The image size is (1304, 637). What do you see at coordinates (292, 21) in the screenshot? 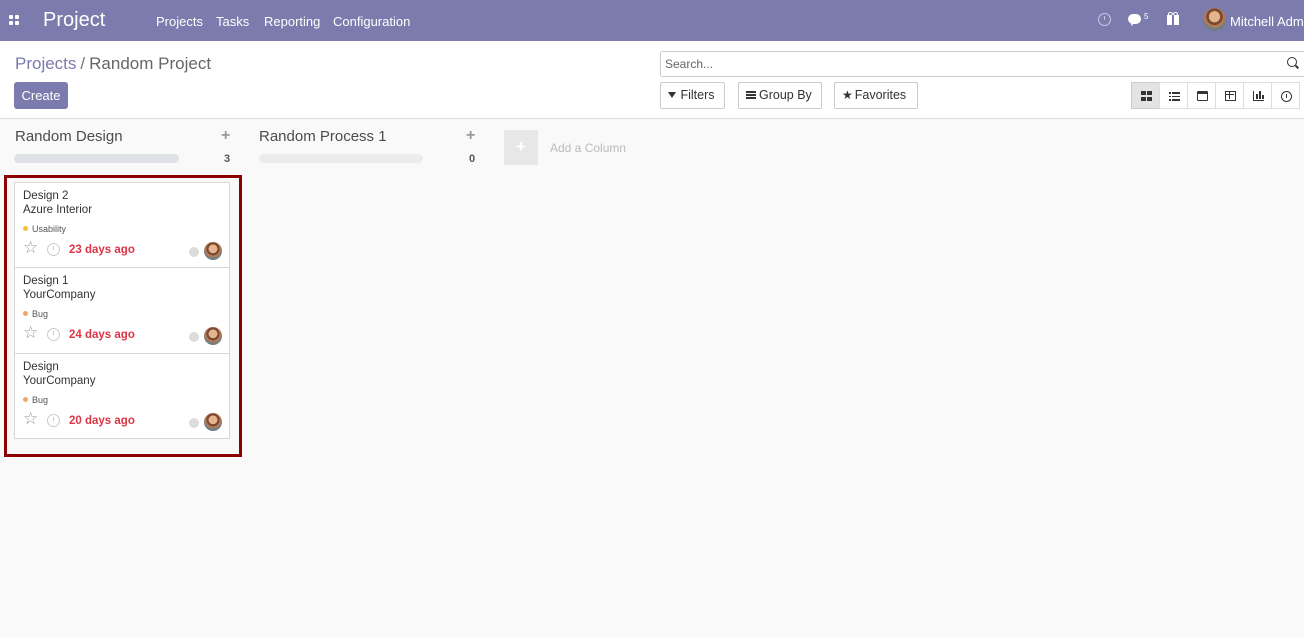
I see `menu-reporting: Reporting` at bounding box center [292, 21].